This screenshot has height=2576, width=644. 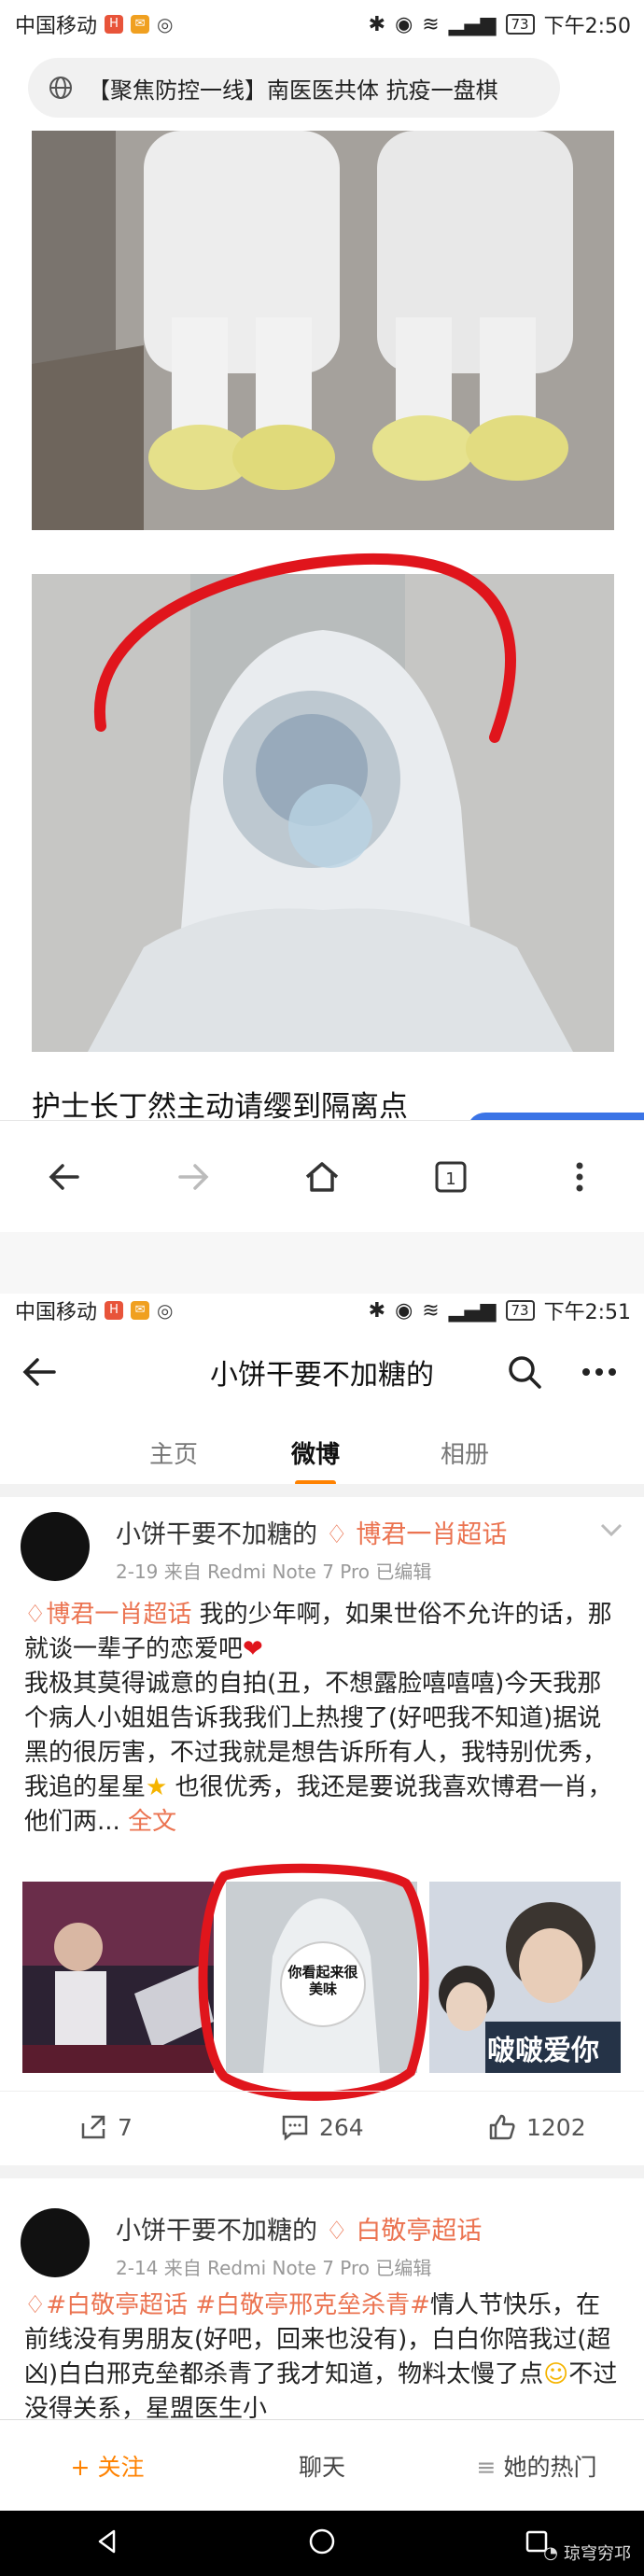 I want to click on thumbs-up-icon, so click(x=502, y=2127).